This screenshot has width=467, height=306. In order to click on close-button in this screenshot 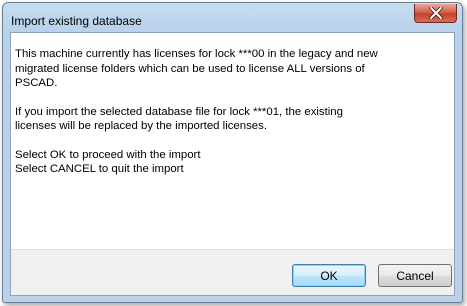, I will do `click(435, 13)`.